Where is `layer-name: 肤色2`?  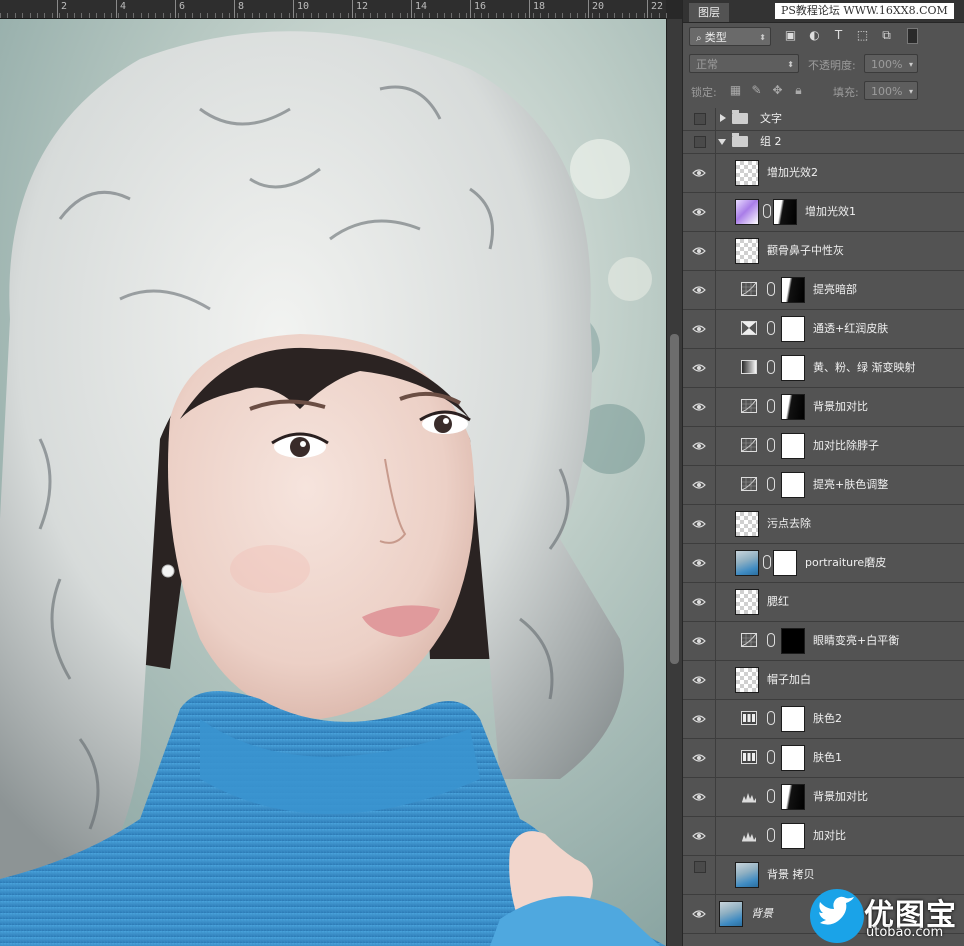 layer-name: 肤色2 is located at coordinates (827, 719).